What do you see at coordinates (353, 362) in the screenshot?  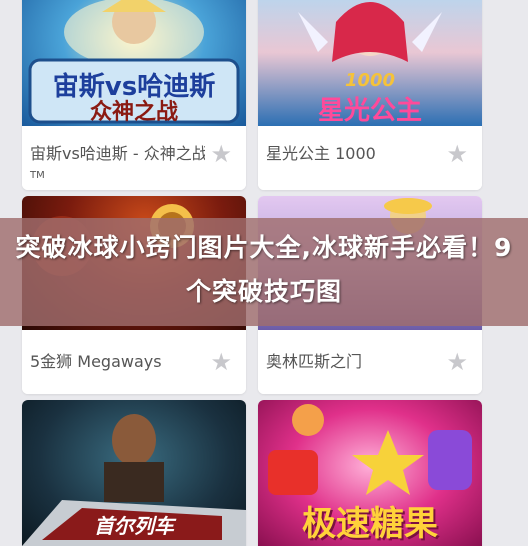 I see `game-name: 奥林匹斯之门` at bounding box center [353, 362].